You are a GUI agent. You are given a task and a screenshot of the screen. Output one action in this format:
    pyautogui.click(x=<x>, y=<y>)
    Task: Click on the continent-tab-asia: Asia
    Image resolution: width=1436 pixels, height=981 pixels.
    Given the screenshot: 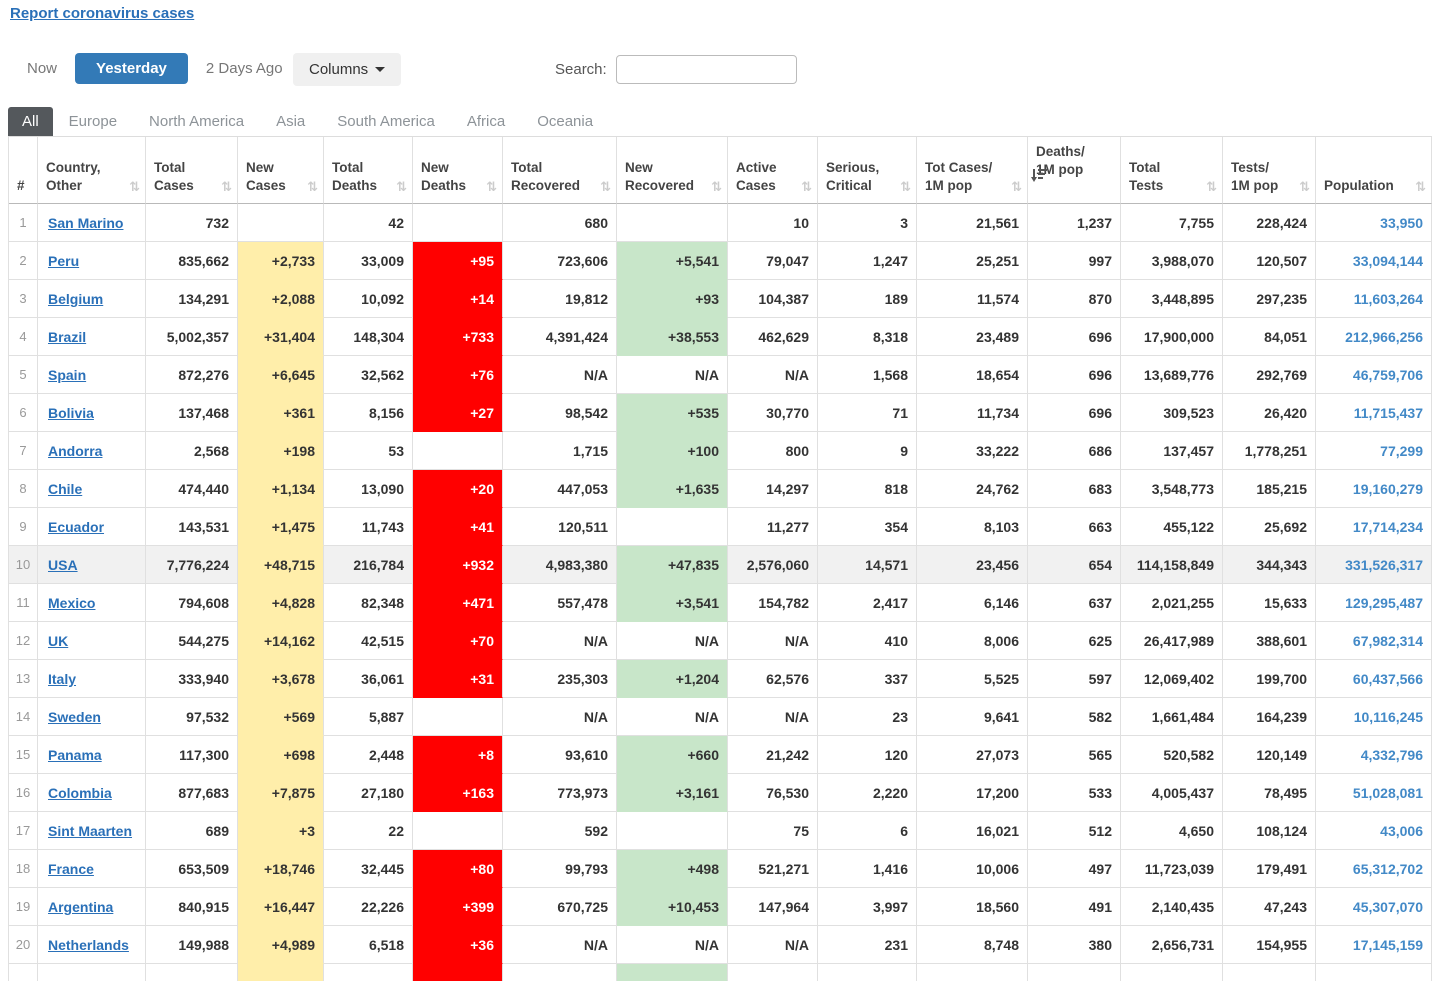 What is the action you would take?
    pyautogui.click(x=290, y=121)
    